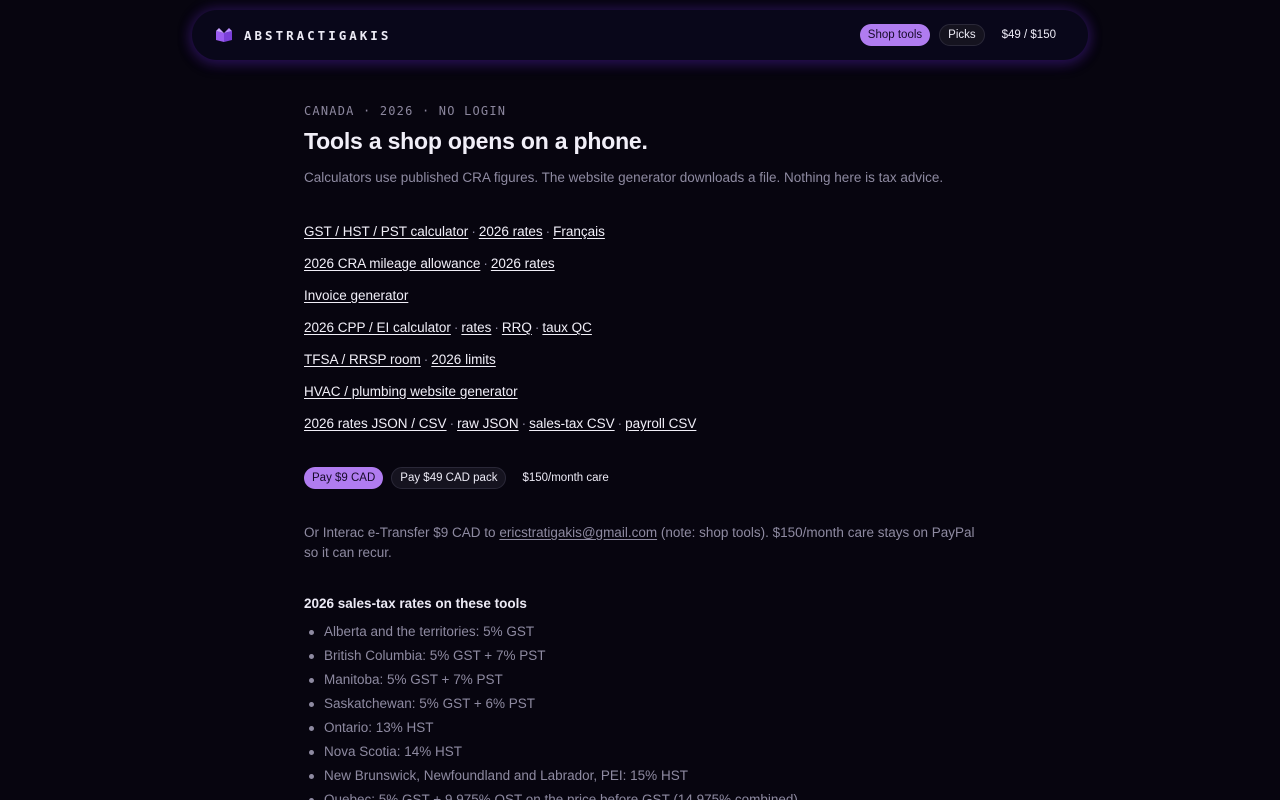 The height and width of the screenshot is (800, 1280). Describe the element at coordinates (392, 263) in the screenshot. I see `mileage-allowance-link: 2026 CRA mileage allowance` at that location.